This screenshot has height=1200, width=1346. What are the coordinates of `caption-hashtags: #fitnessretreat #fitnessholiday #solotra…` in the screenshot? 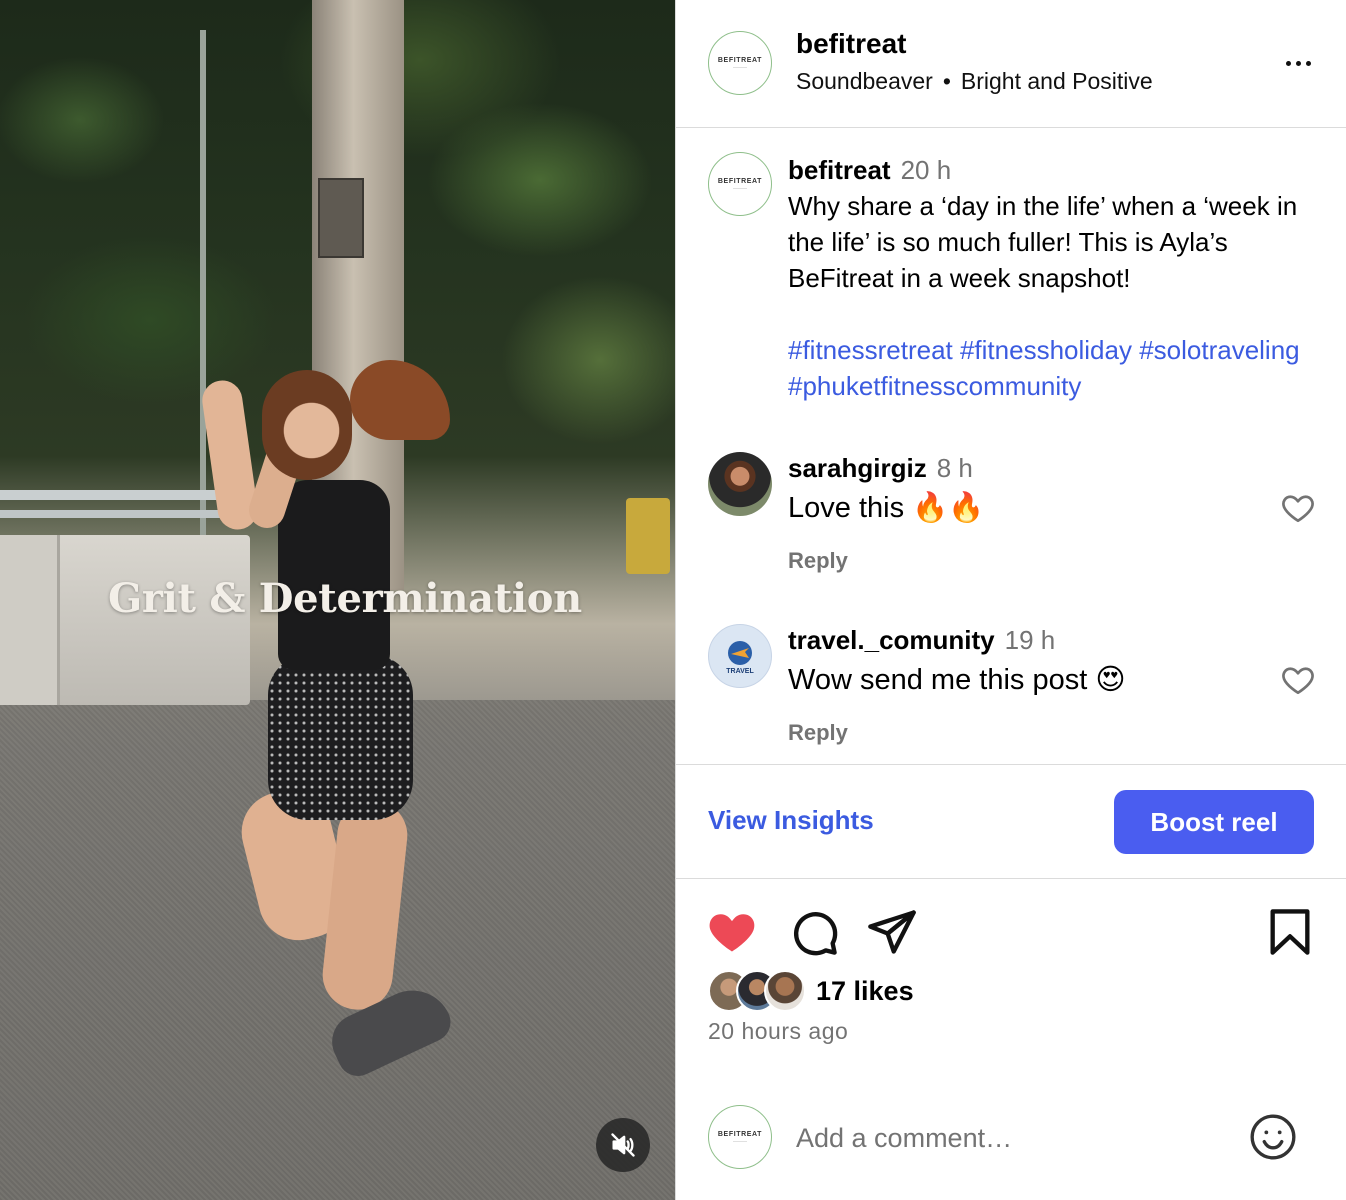 It's located at (1058, 368).